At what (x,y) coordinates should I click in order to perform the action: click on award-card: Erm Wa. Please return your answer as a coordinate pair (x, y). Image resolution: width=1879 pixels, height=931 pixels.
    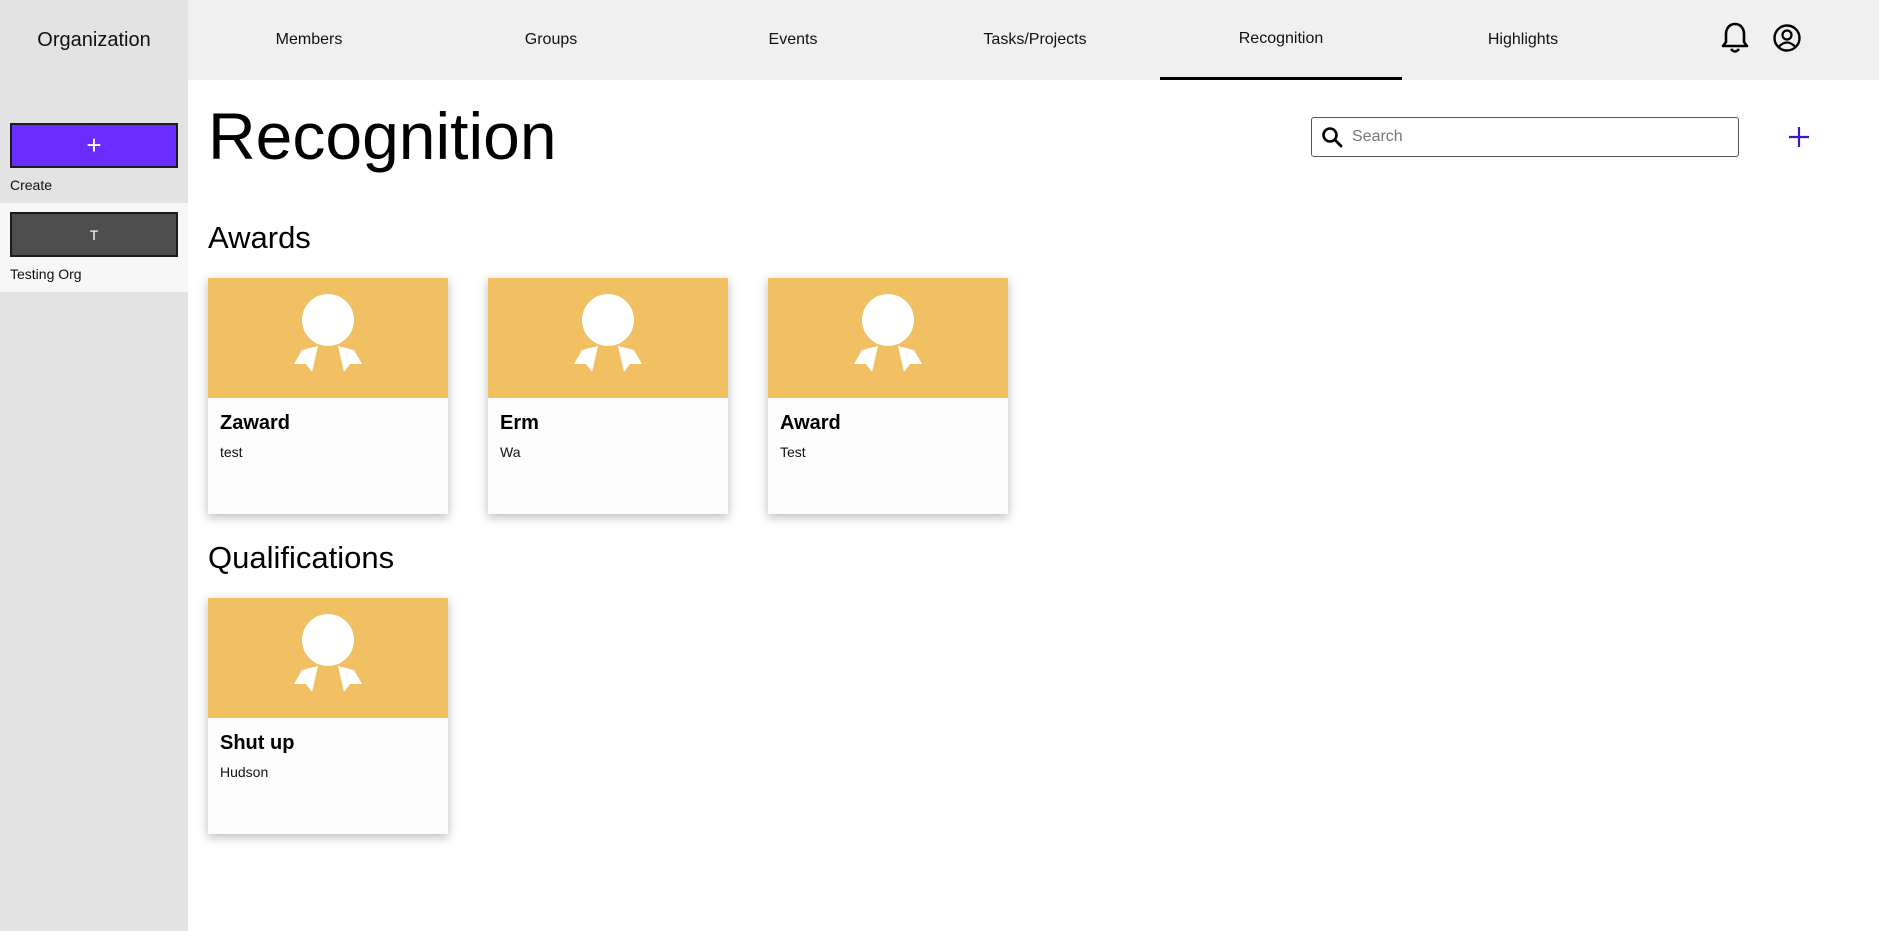
    Looking at the image, I should click on (608, 396).